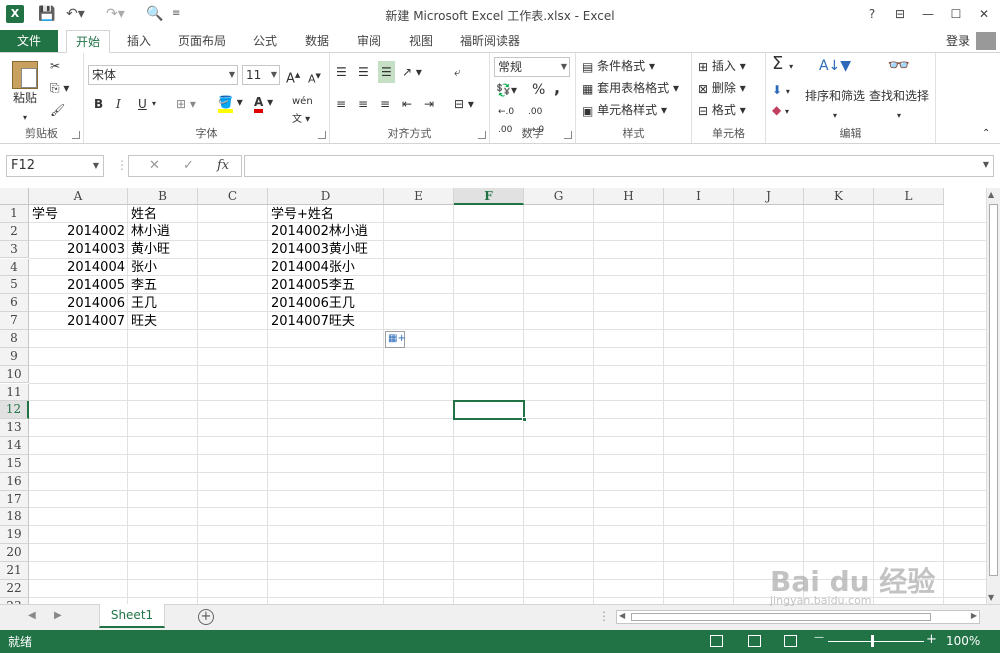 The width and height of the screenshot is (1000, 653). What do you see at coordinates (986, 164) in the screenshot?
I see `expand-formula-icon: ▼` at bounding box center [986, 164].